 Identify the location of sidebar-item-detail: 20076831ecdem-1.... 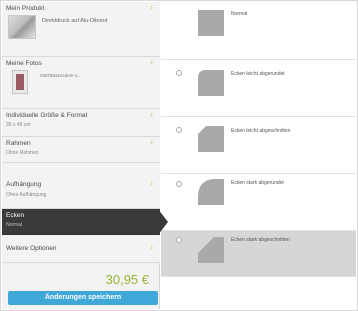
(61, 75).